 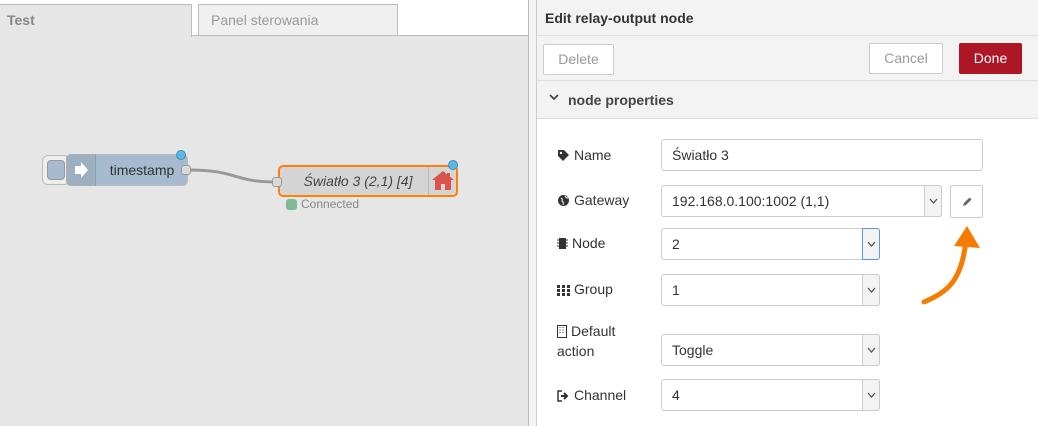 What do you see at coordinates (358, 181) in the screenshot?
I see `relay-node-label: Światło 3 (2,1) [4]` at bounding box center [358, 181].